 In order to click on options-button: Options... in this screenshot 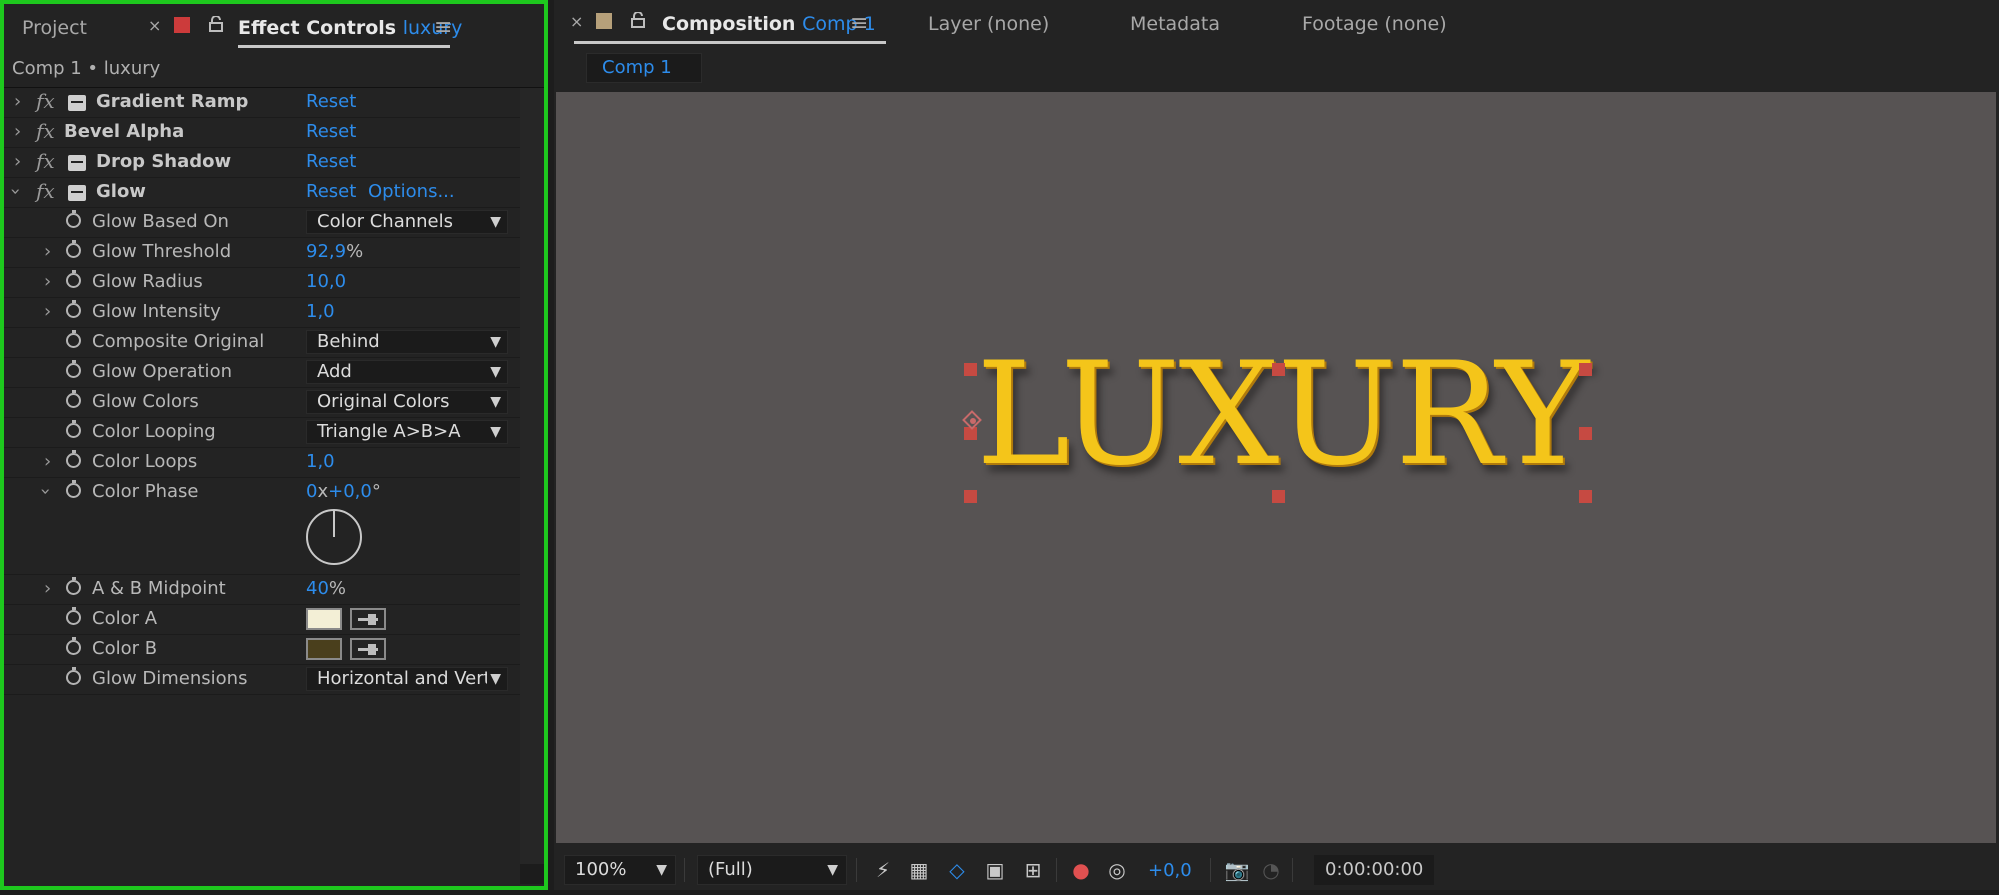, I will do `click(411, 191)`.